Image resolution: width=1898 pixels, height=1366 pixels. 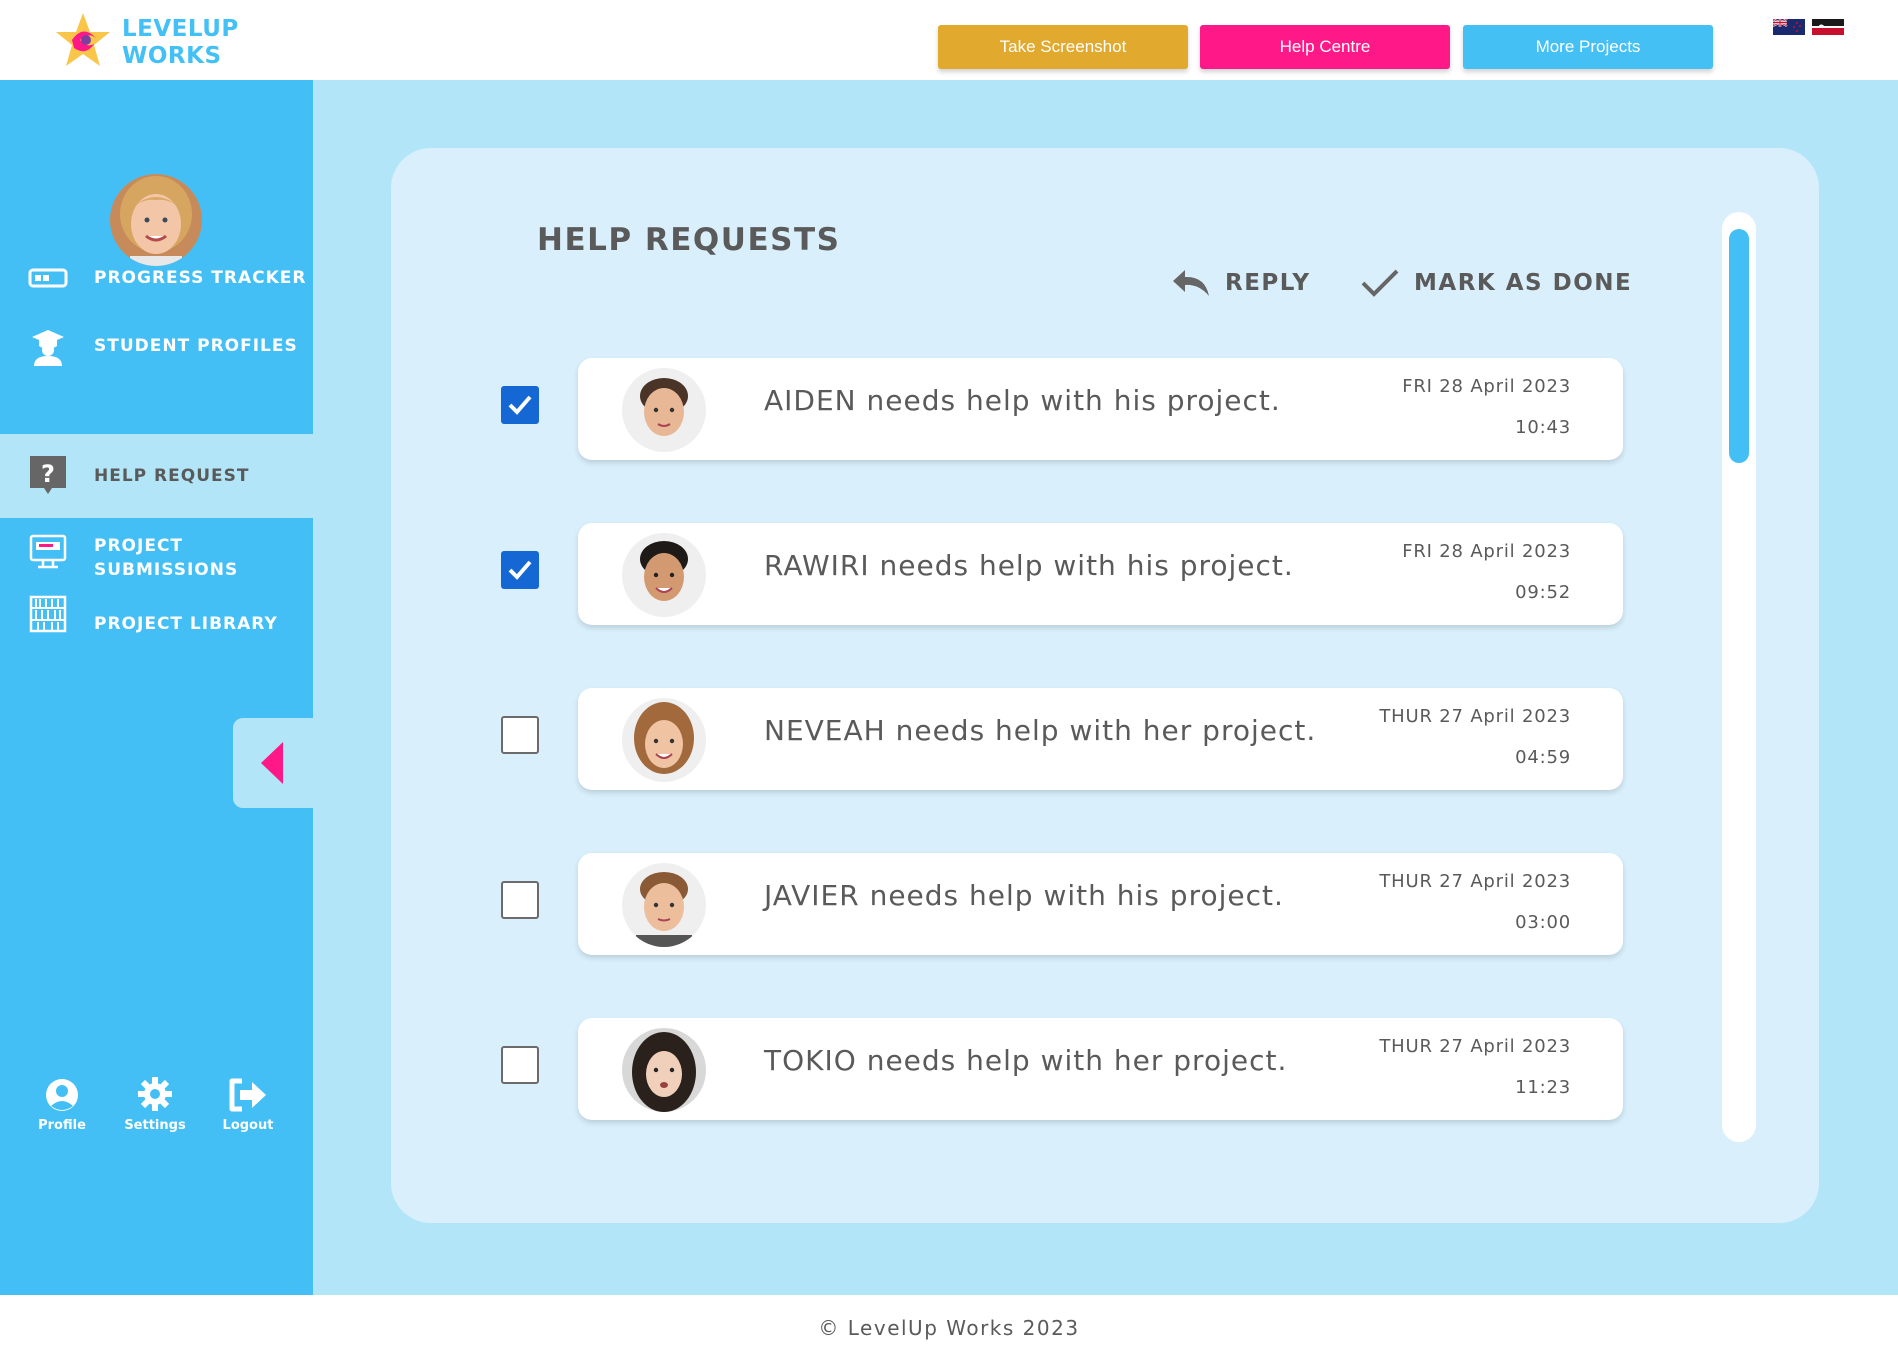 What do you see at coordinates (172, 56) in the screenshot?
I see `logo-line-2: WORKS` at bounding box center [172, 56].